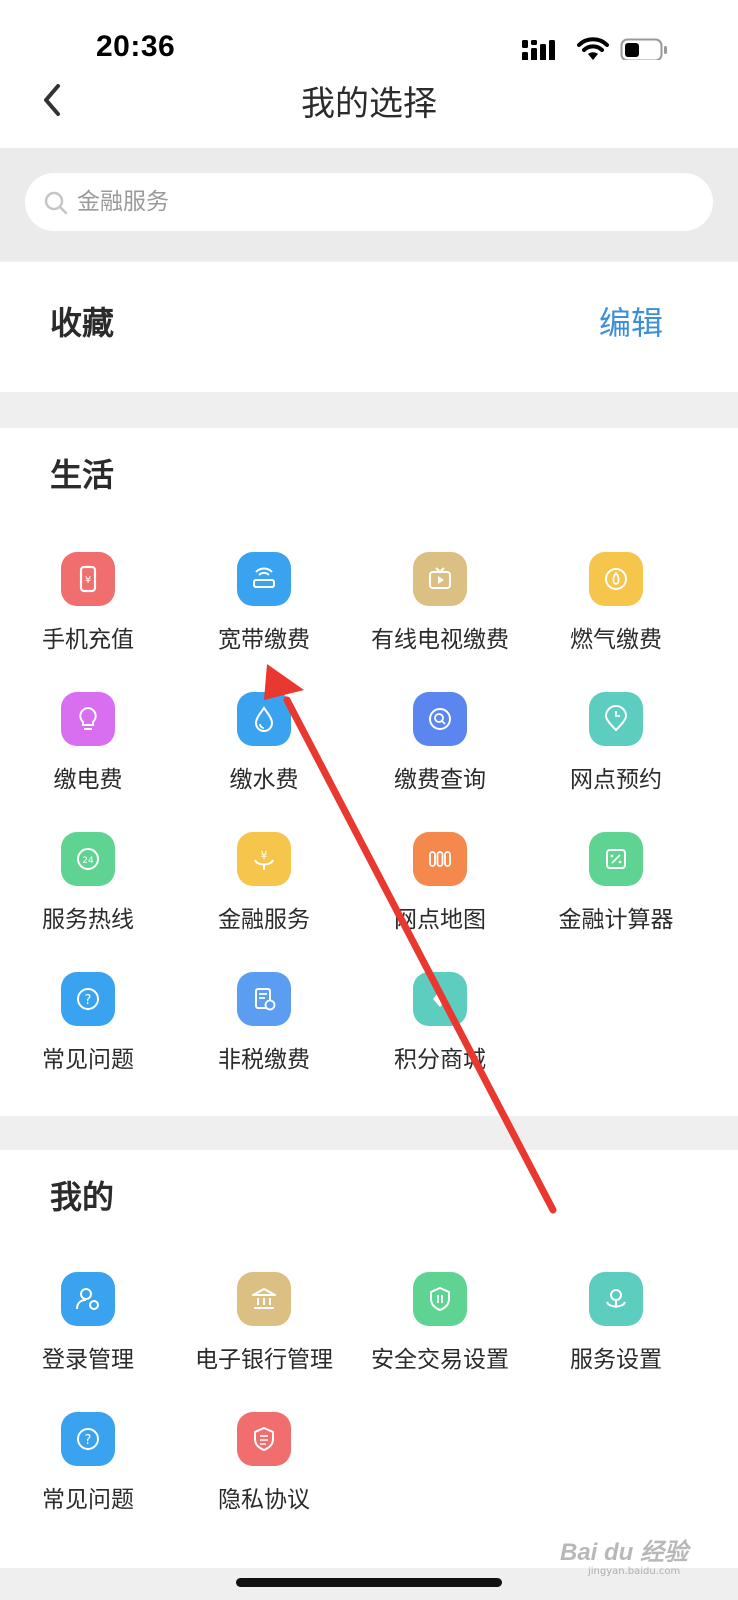  I want to click on service-finance: ¥ 金融服务, so click(264, 883).